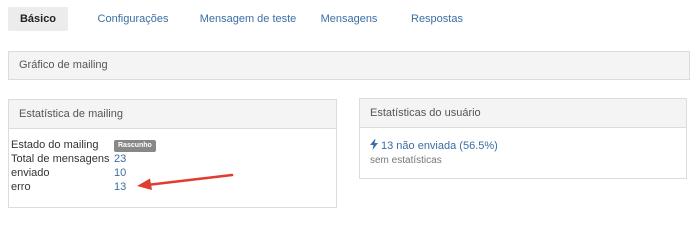 This screenshot has height=240, width=700. I want to click on sent-value: 10, so click(120, 173).